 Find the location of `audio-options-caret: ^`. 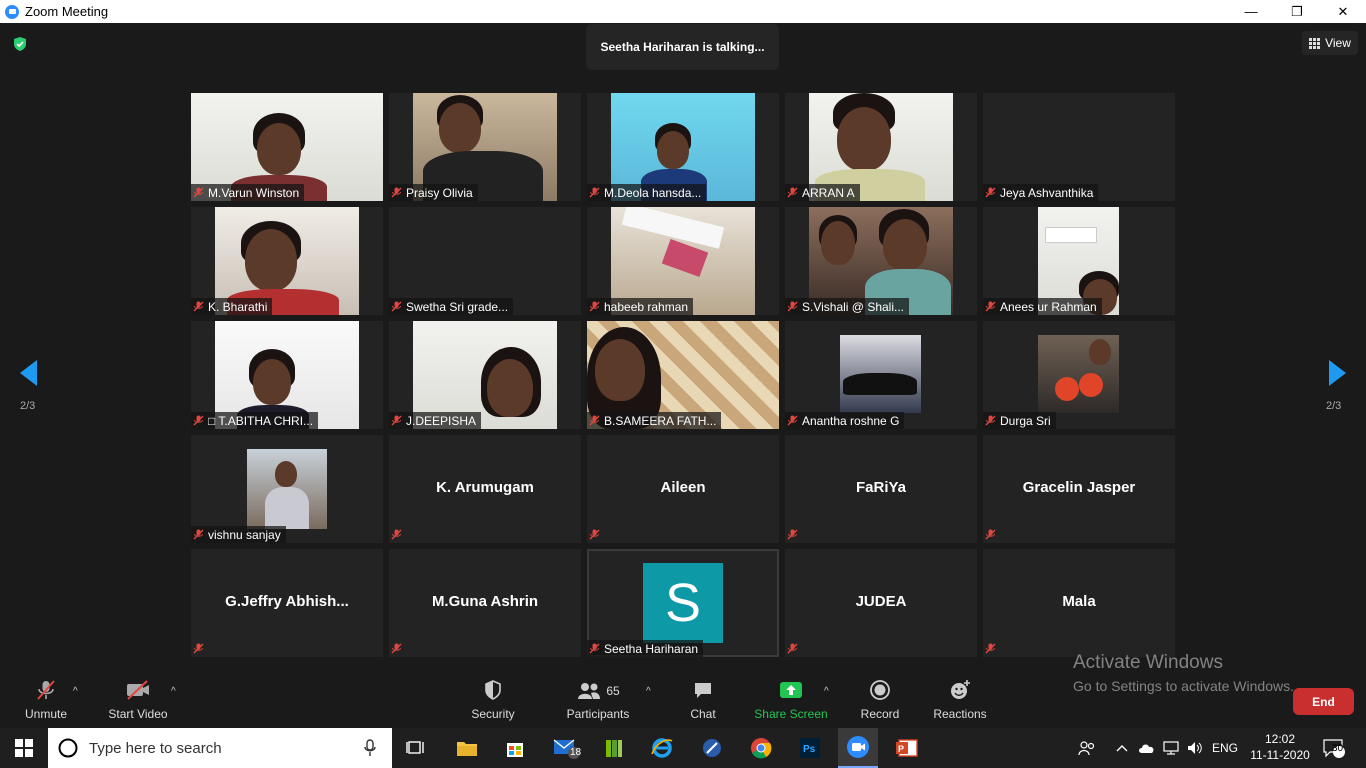

audio-options-caret: ^ is located at coordinates (75, 691).